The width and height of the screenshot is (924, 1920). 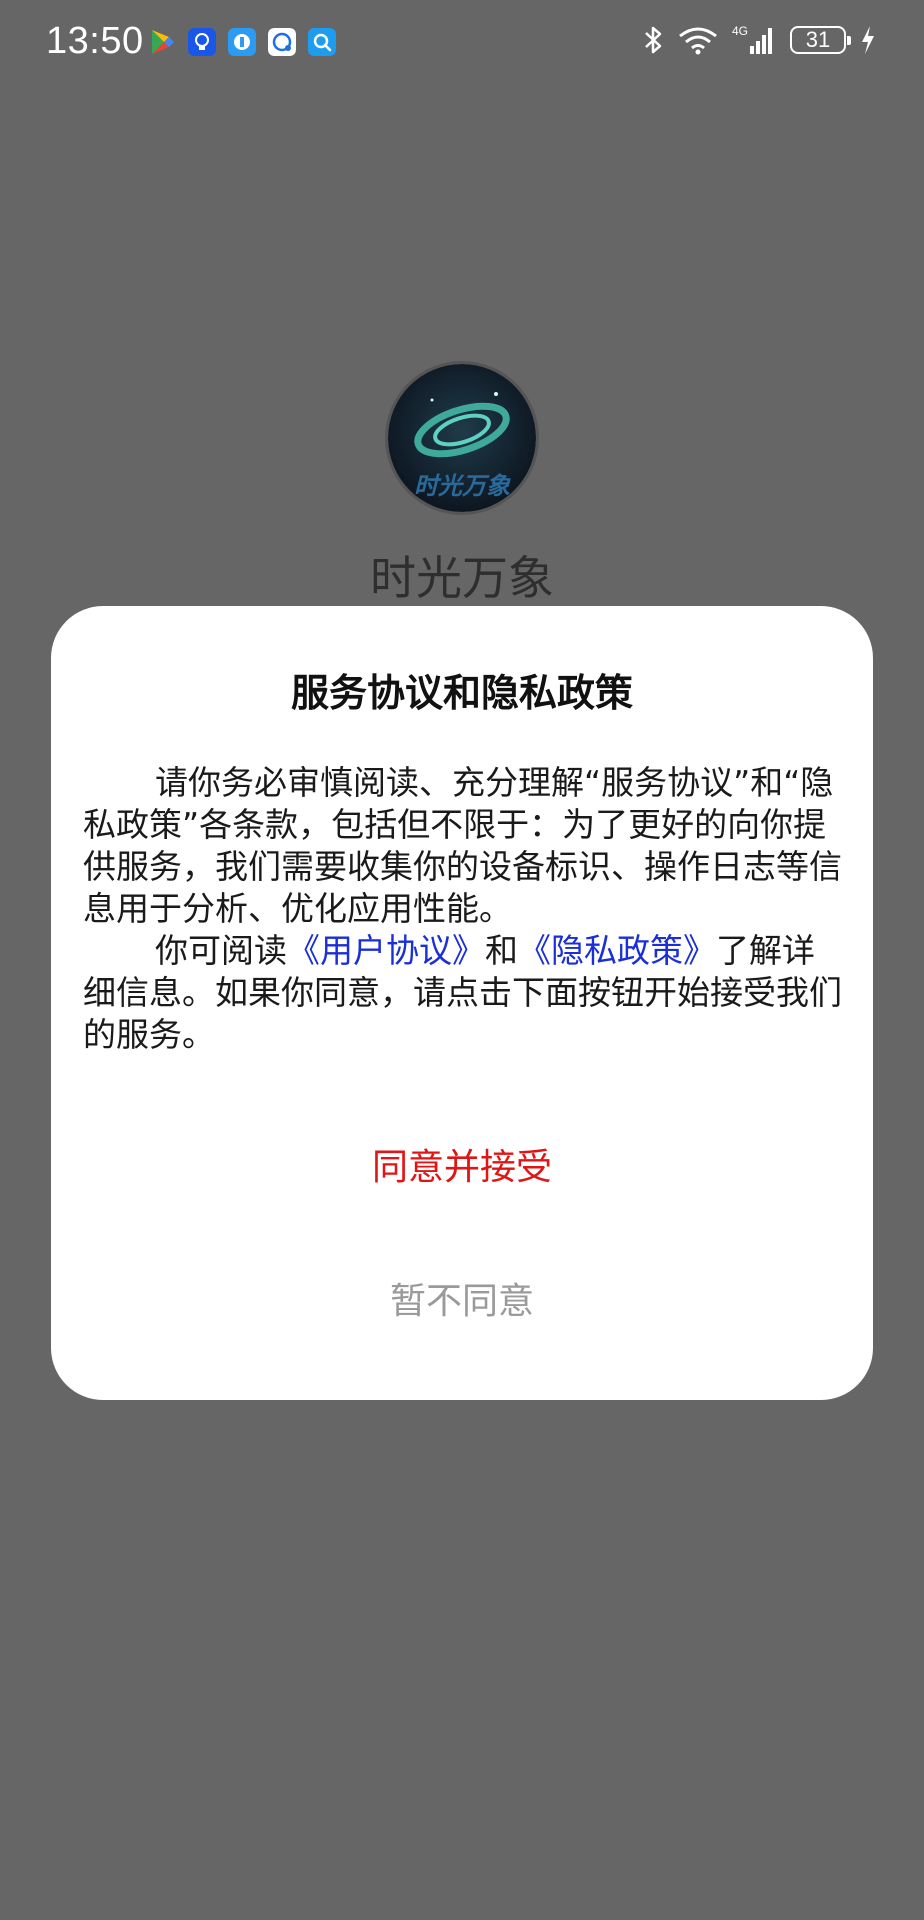 I want to click on cellular-signal-icon: 4G, so click(x=754, y=40).